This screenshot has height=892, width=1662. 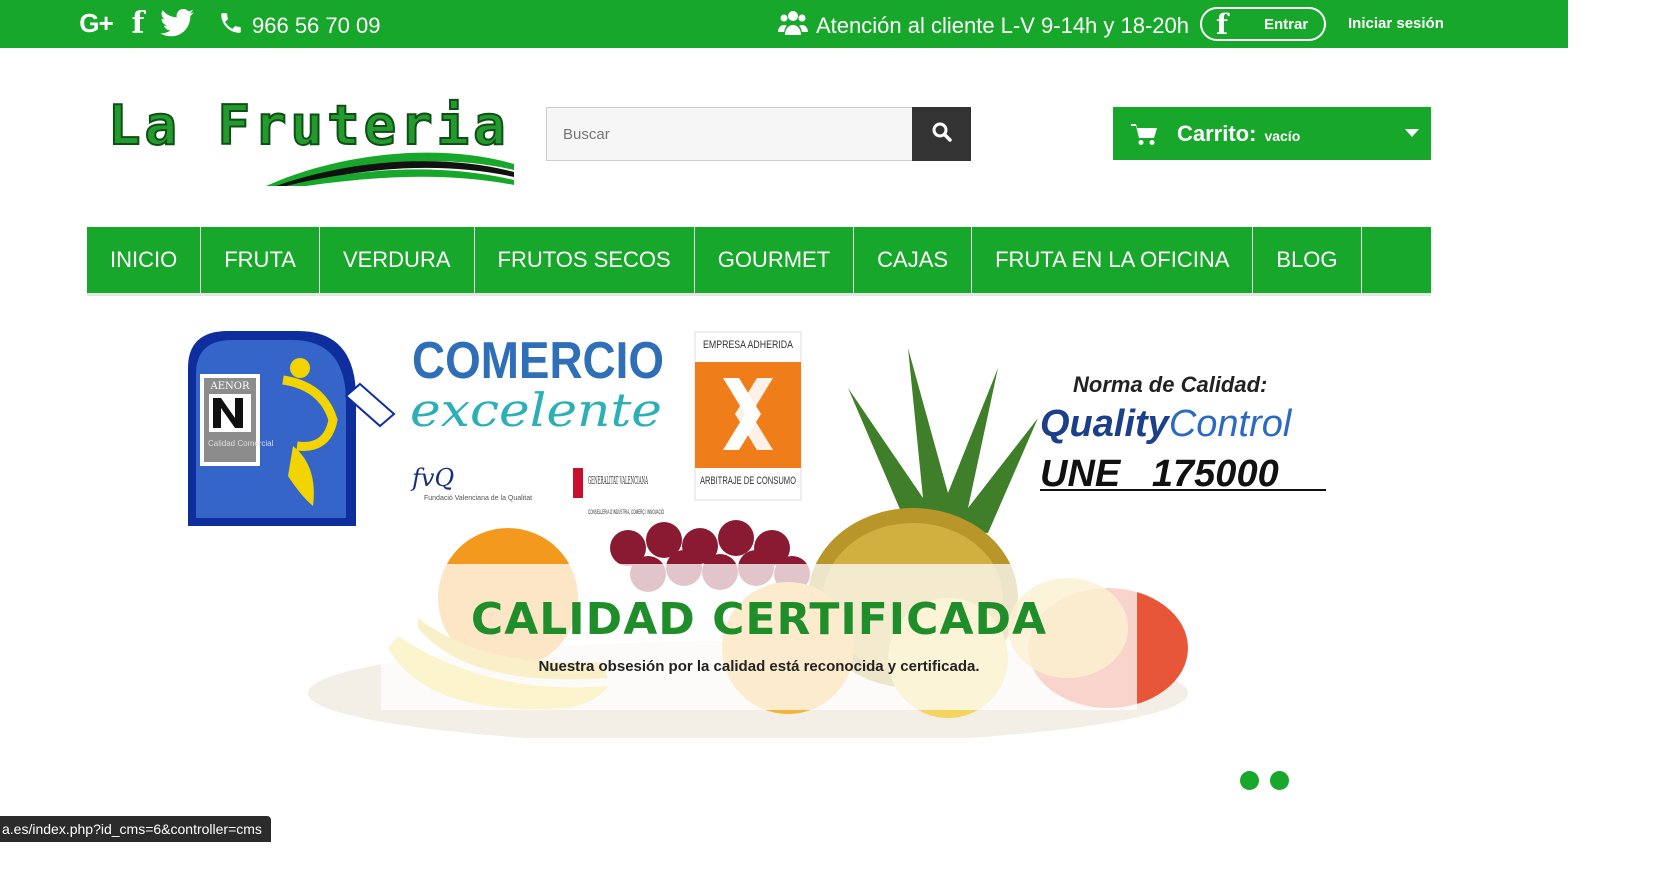 I want to click on fvq-caption: Fundació Valenciana de la Qualitat, so click(x=478, y=498).